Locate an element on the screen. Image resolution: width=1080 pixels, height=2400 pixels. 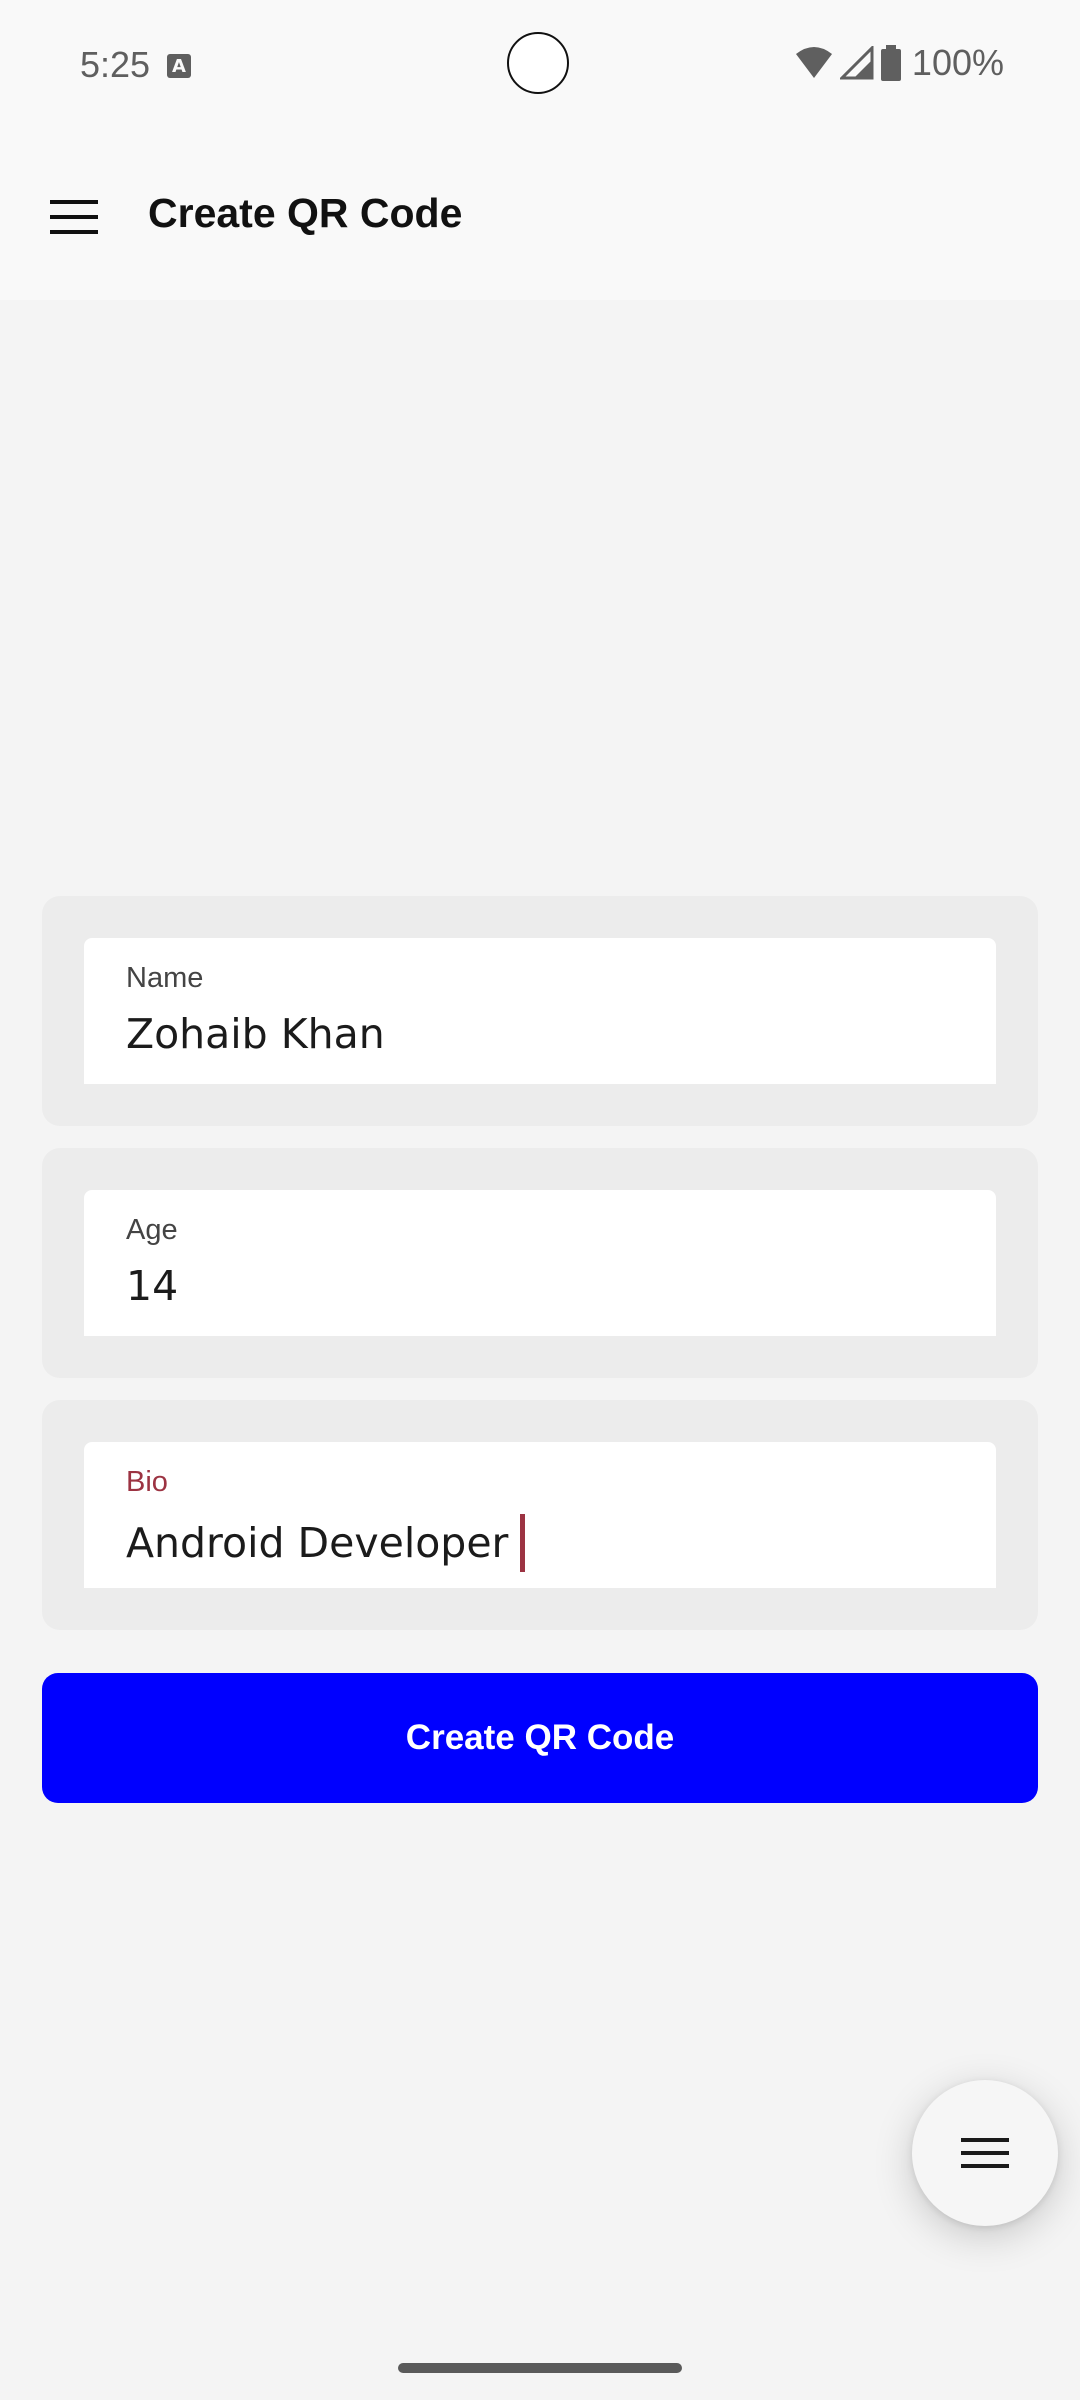
bio-field-card: Bio Android Developer is located at coordinates (540, 1515).